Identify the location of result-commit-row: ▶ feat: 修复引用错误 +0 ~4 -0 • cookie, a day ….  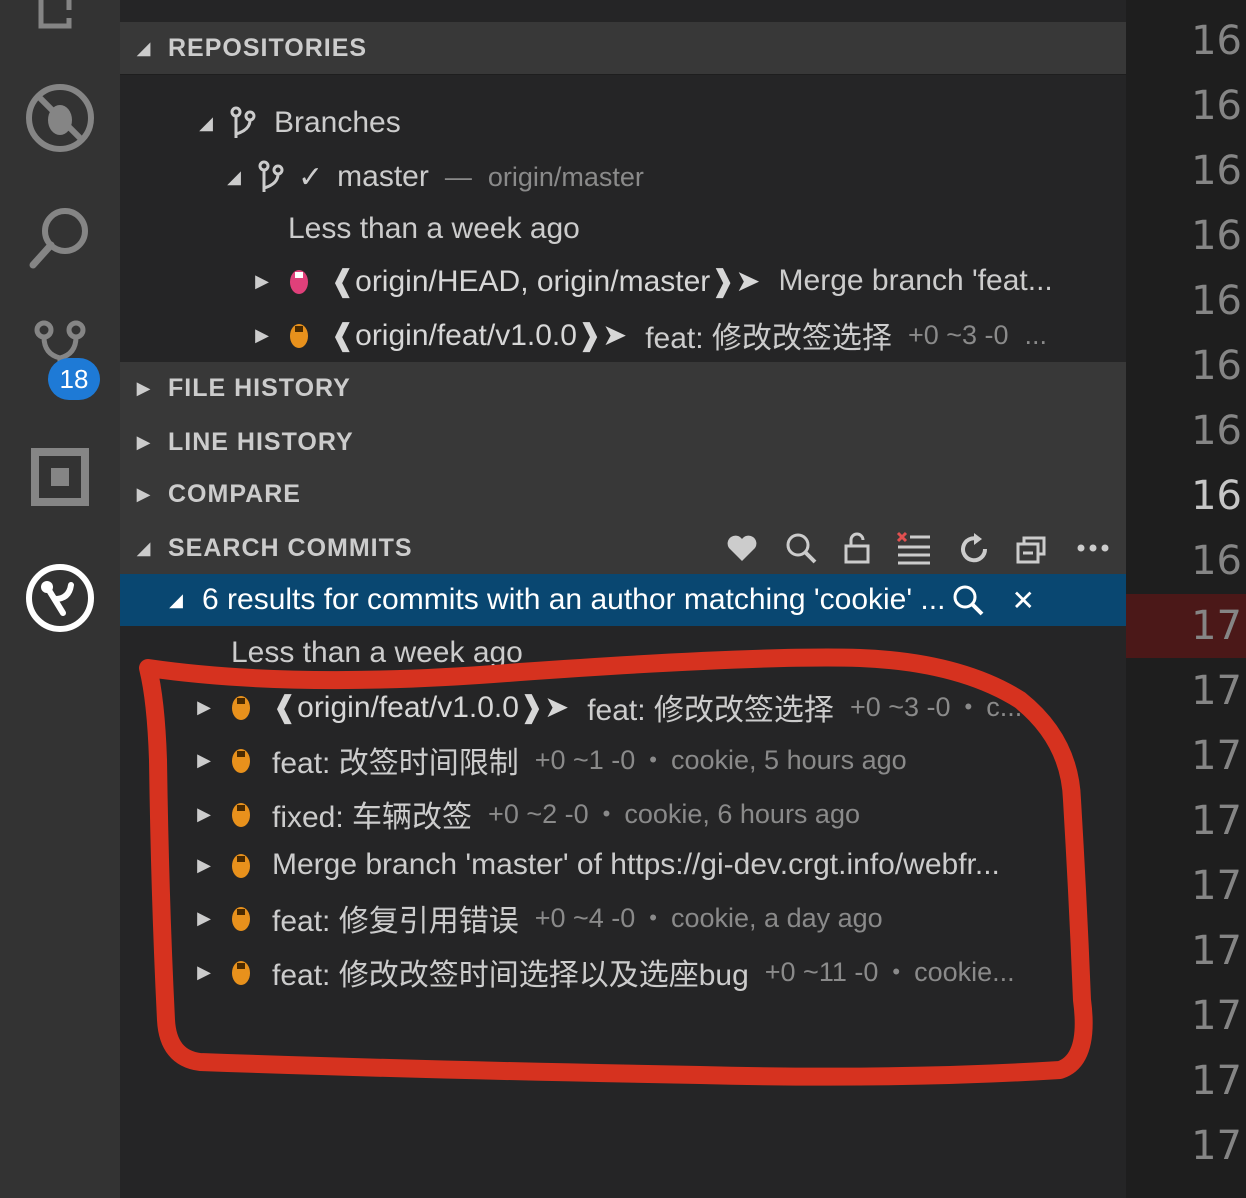
(623, 918).